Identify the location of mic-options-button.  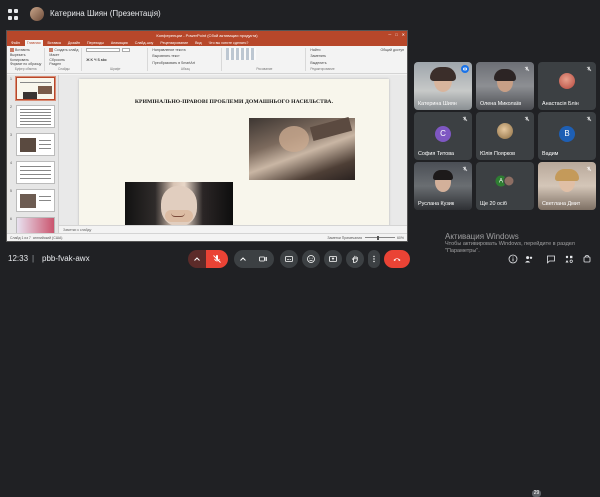
(197, 259).